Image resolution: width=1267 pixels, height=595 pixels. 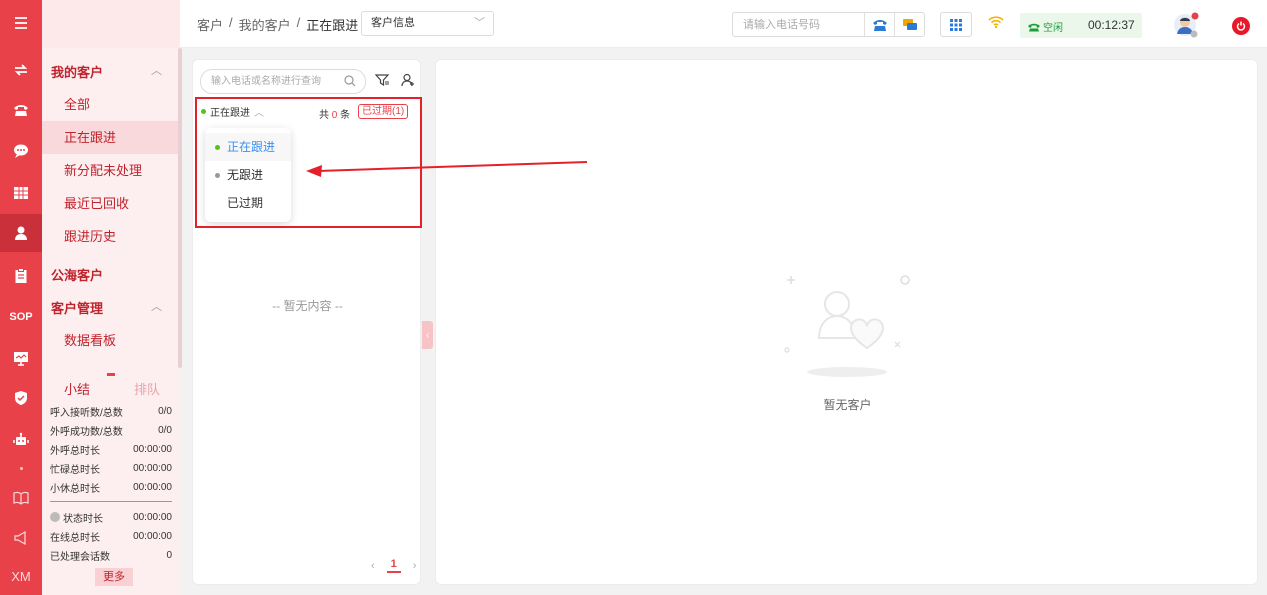 What do you see at coordinates (111, 488) in the screenshot?
I see `stat-row: 小休总时长 00:00:00` at bounding box center [111, 488].